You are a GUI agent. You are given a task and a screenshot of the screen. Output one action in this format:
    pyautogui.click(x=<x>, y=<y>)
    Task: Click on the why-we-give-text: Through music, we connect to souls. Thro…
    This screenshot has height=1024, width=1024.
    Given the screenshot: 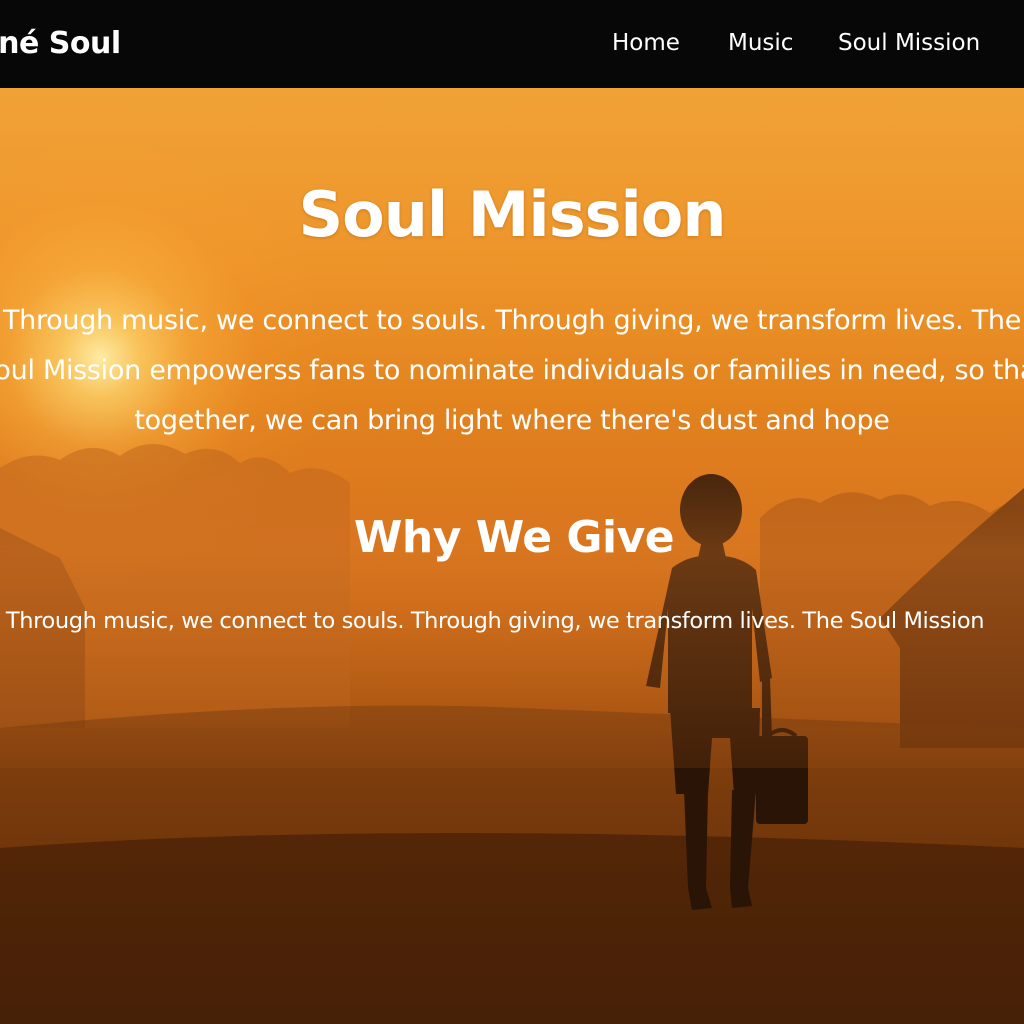 What is the action you would take?
    pyautogui.click(x=495, y=621)
    